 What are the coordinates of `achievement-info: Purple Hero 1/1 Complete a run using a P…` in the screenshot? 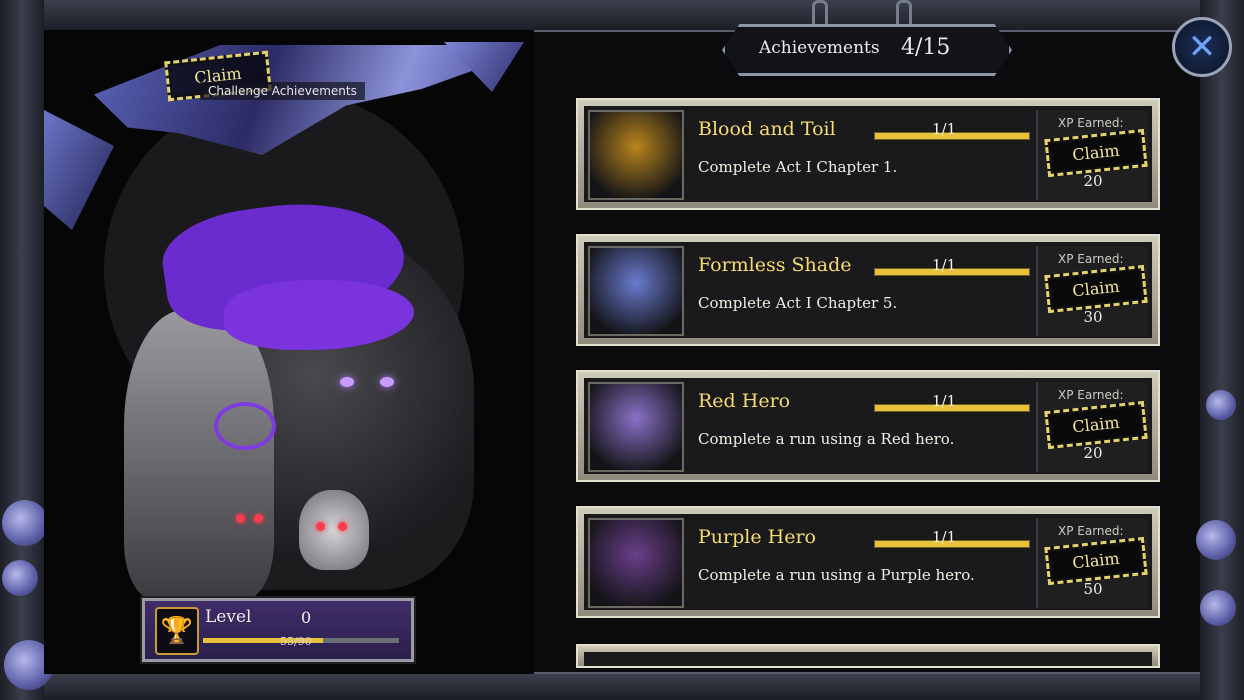 It's located at (862, 563).